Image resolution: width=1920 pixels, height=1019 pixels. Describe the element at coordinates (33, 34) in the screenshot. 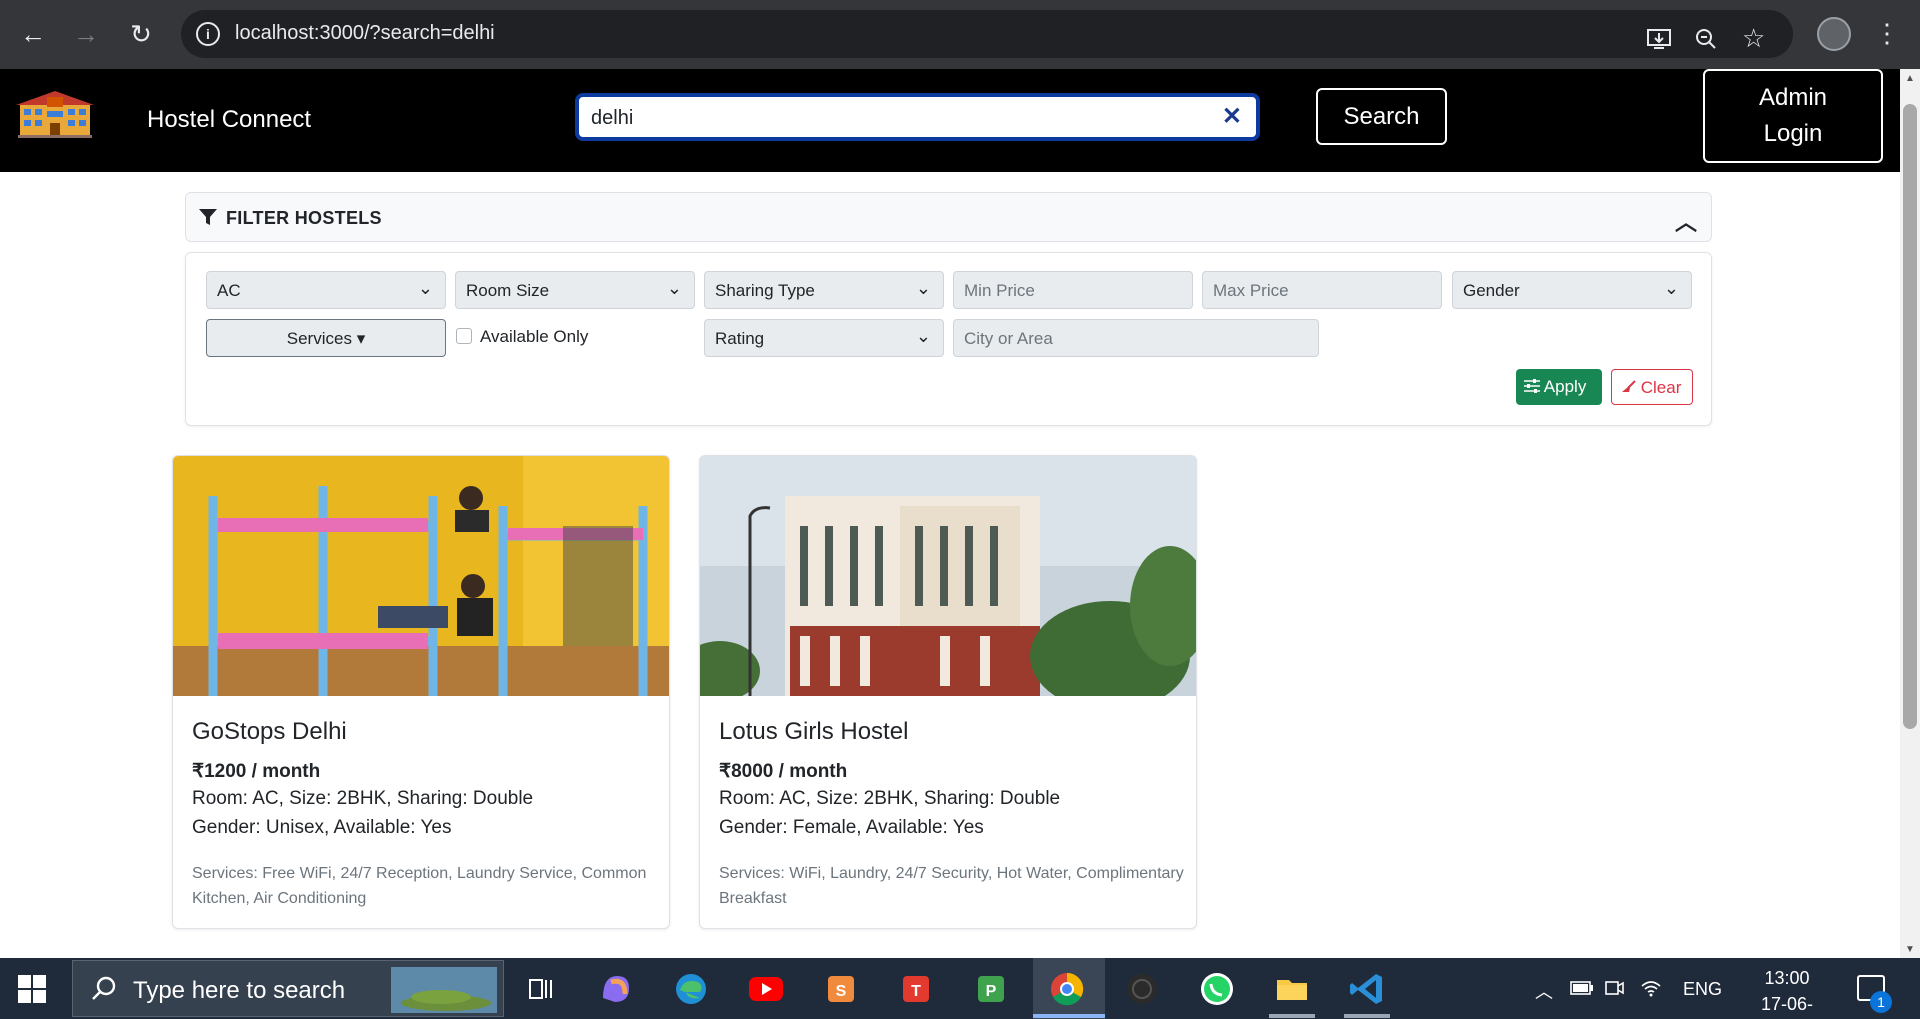

I see `back-arrow-icon: ←` at that location.